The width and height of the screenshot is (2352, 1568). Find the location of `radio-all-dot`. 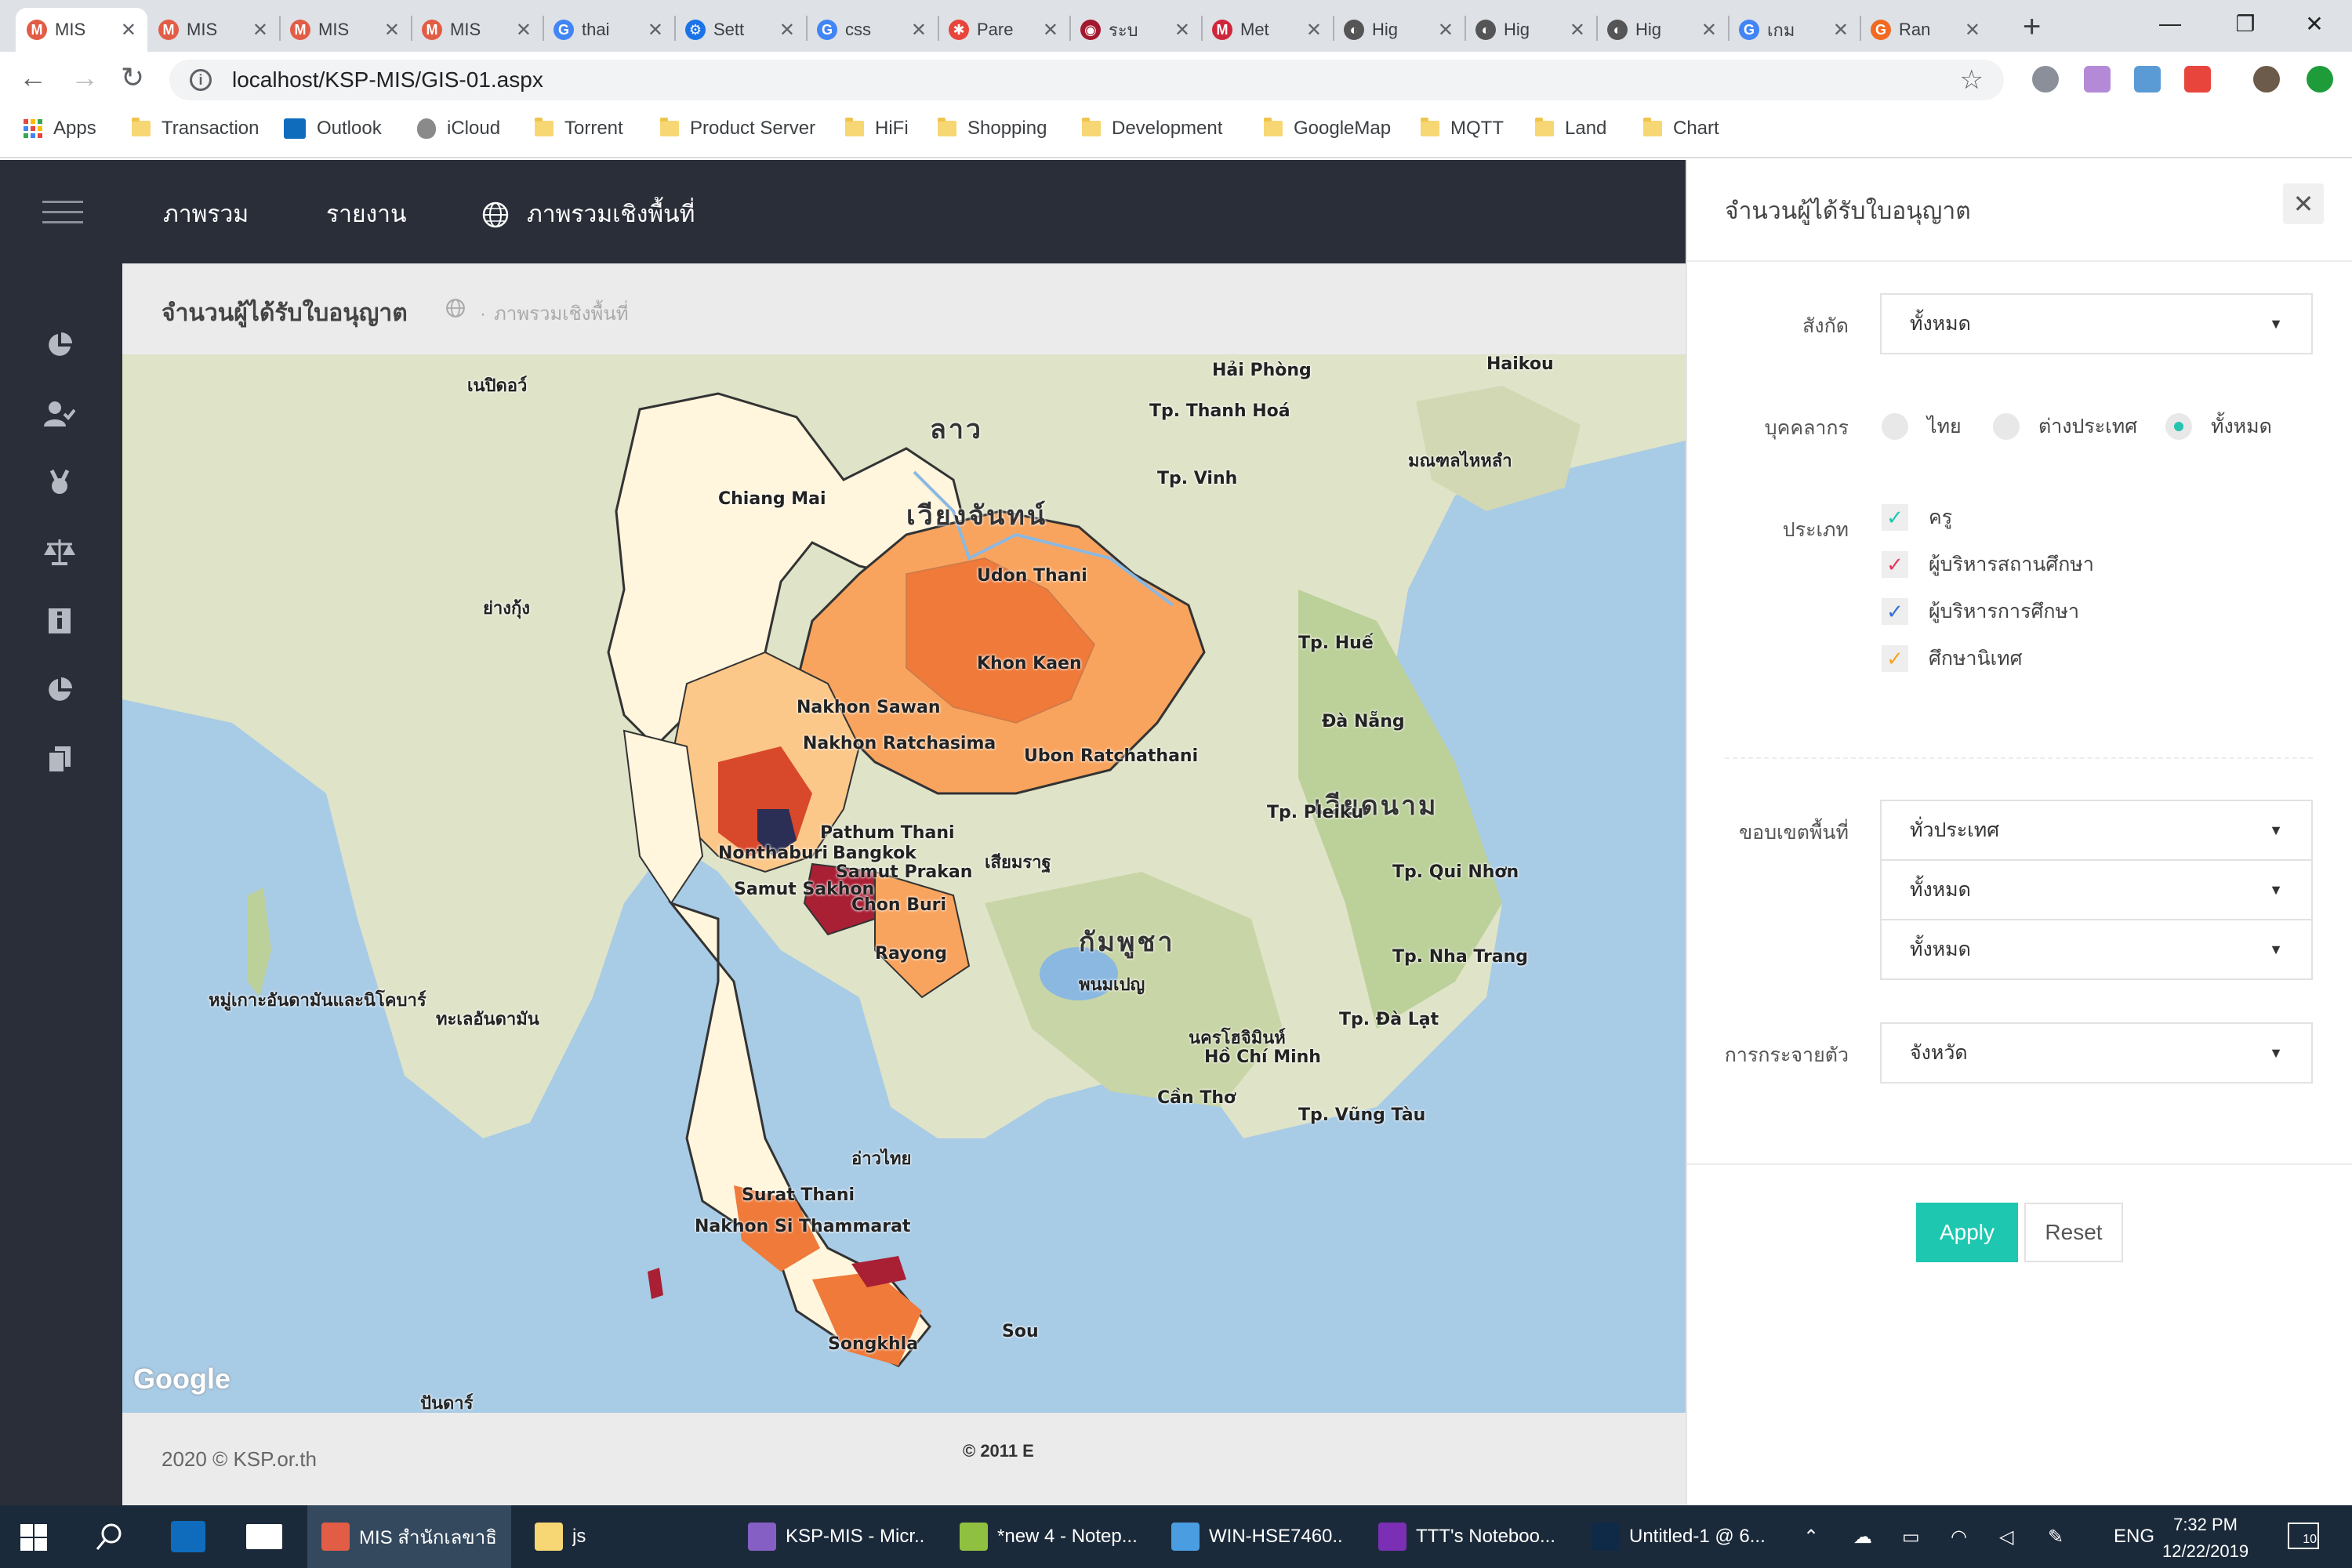

radio-all-dot is located at coordinates (2178, 426).